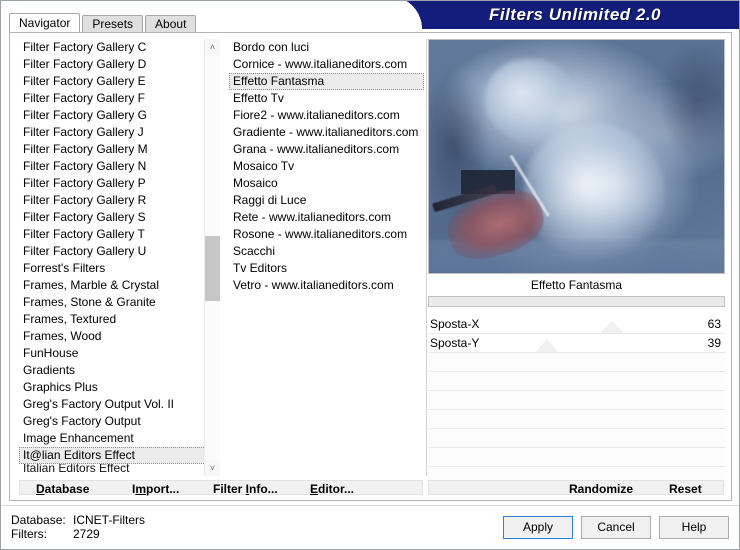 The height and width of the screenshot is (550, 740). I want to click on list-item: Filter Factory Gallery P, so click(117, 183).